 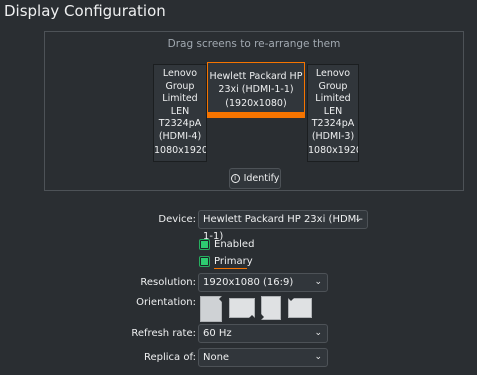 I want to click on replica-select: None ⌄, so click(x=263, y=357).